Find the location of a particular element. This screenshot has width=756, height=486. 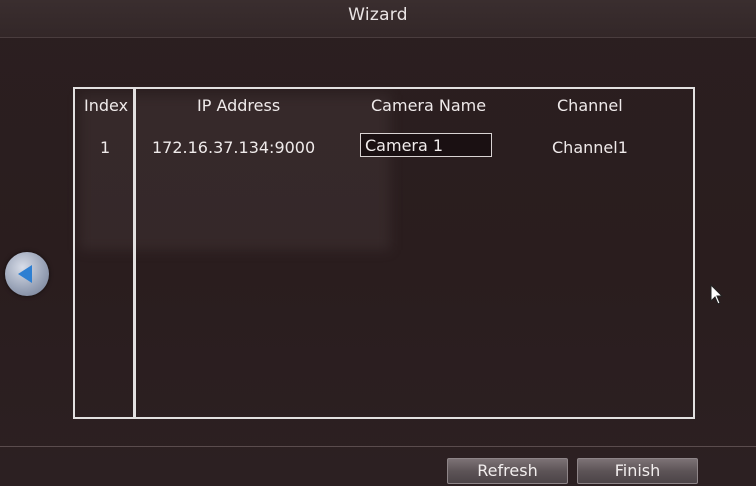

back-button is located at coordinates (27, 274).